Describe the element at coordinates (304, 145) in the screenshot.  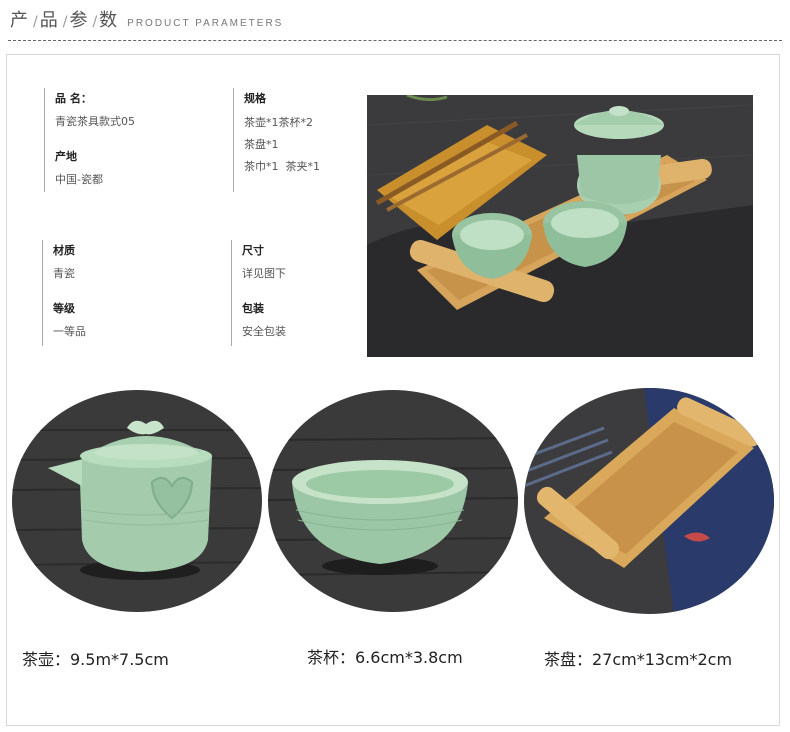
I see `attr-value-spec: 茶壶*1茶杯*2 茶盘*1 茶巾*1 茶夹*1` at that location.